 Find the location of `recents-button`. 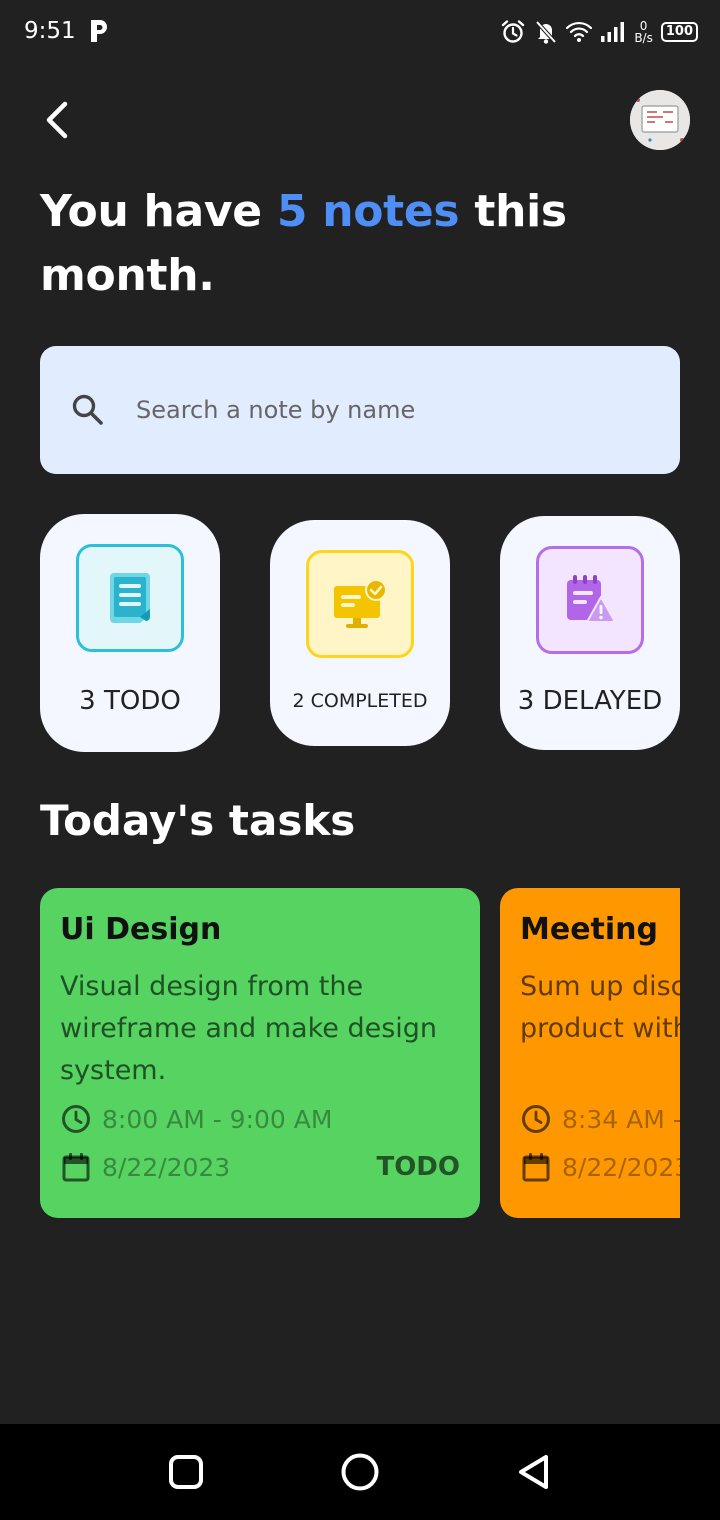

recents-button is located at coordinates (186, 1472).